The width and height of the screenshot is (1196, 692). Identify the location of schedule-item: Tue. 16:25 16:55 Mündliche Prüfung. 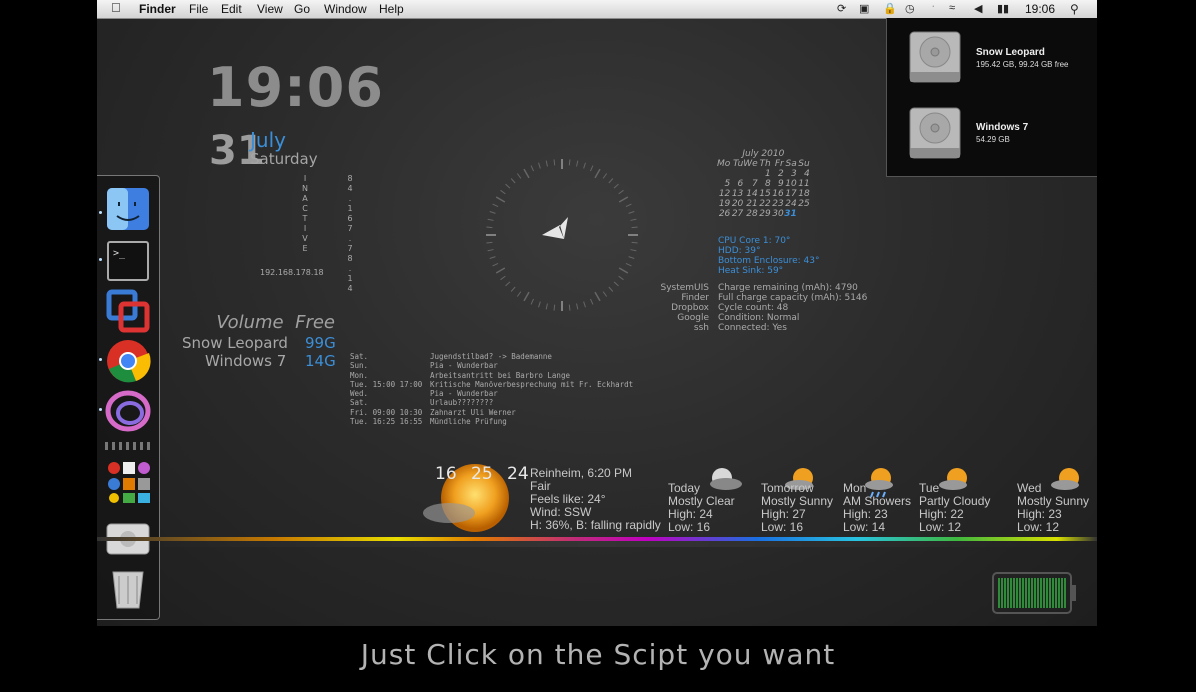
(428, 422).